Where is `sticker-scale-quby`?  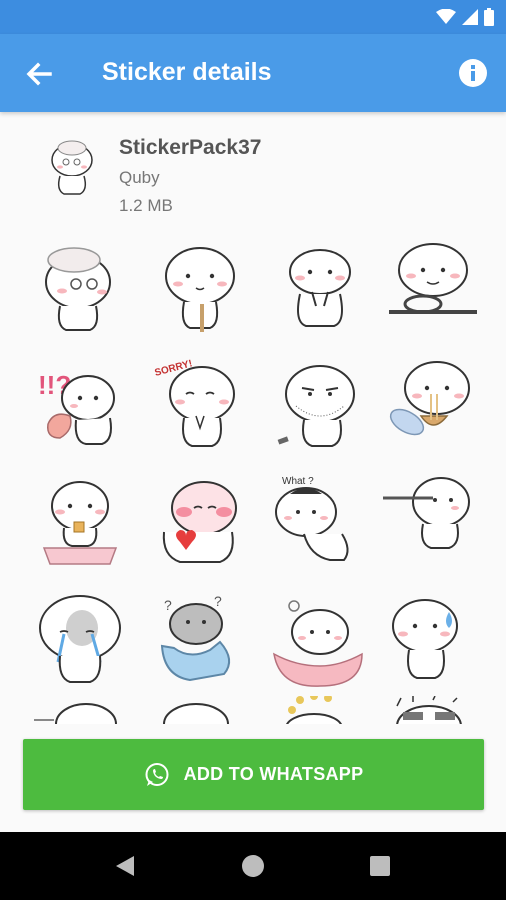
sticker-scale-quby is located at coordinates (80, 522).